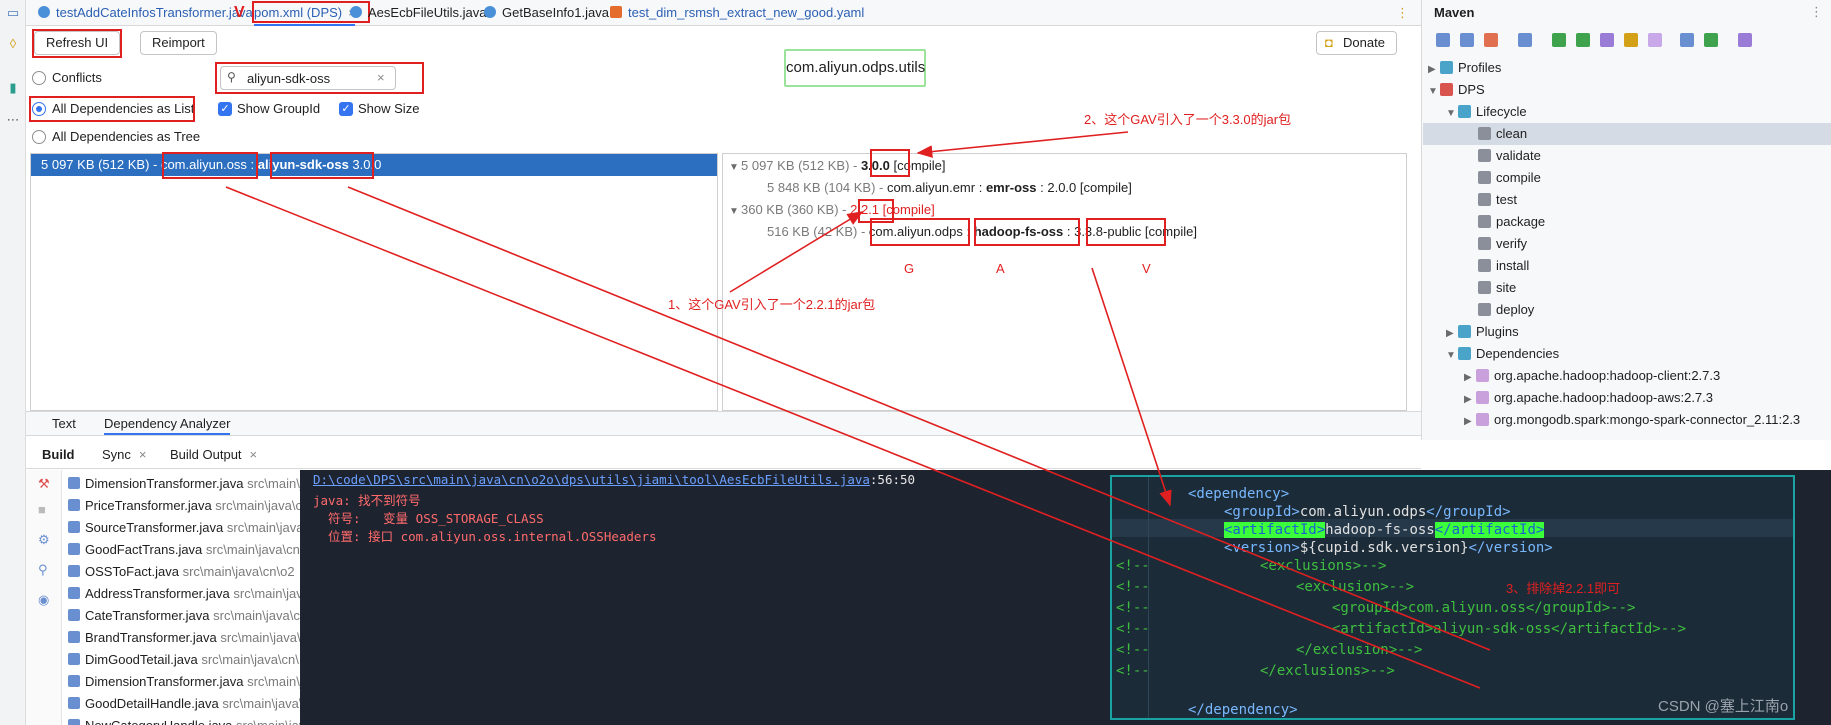 Image resolution: width=1831 pixels, height=725 pixels. I want to click on list-item: PriceTransformer.java src\main\java\cn, so click(184, 506).